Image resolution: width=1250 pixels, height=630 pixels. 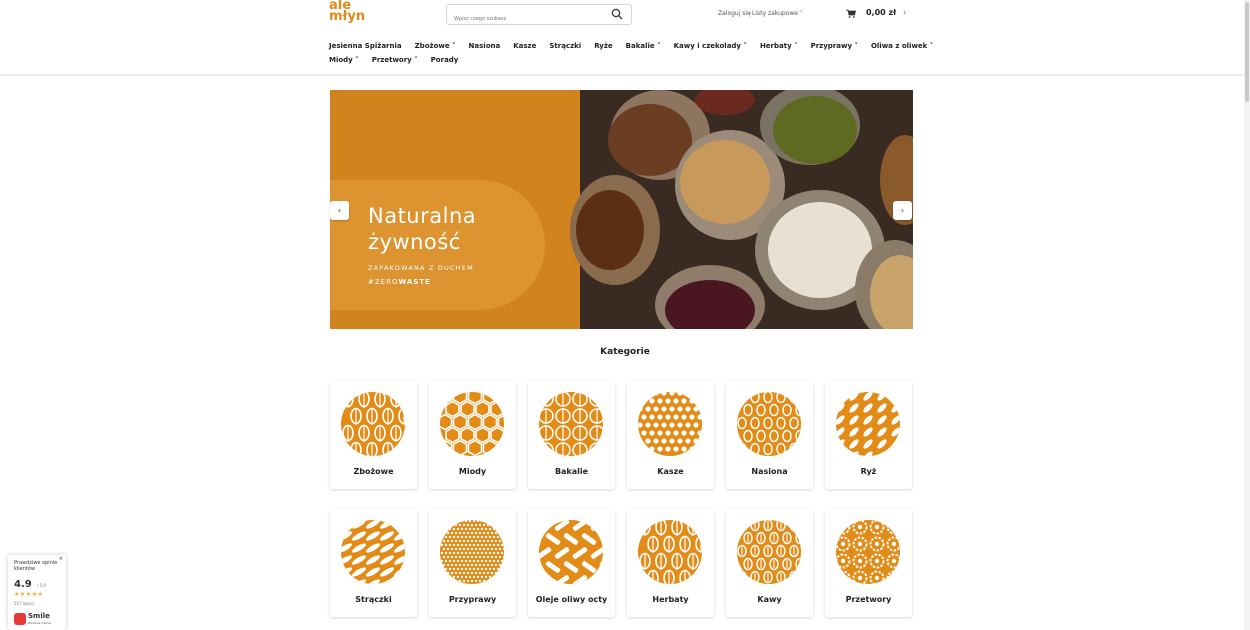 What do you see at coordinates (617, 14) in the screenshot?
I see `search-icon` at bounding box center [617, 14].